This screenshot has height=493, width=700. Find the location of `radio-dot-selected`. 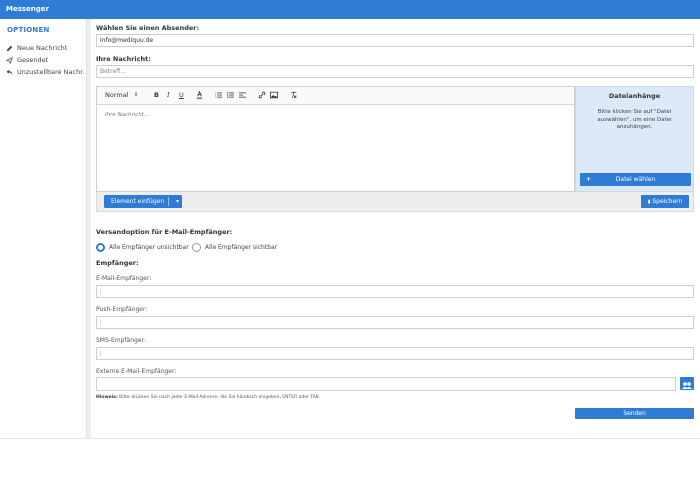

radio-dot-selected is located at coordinates (100, 247).